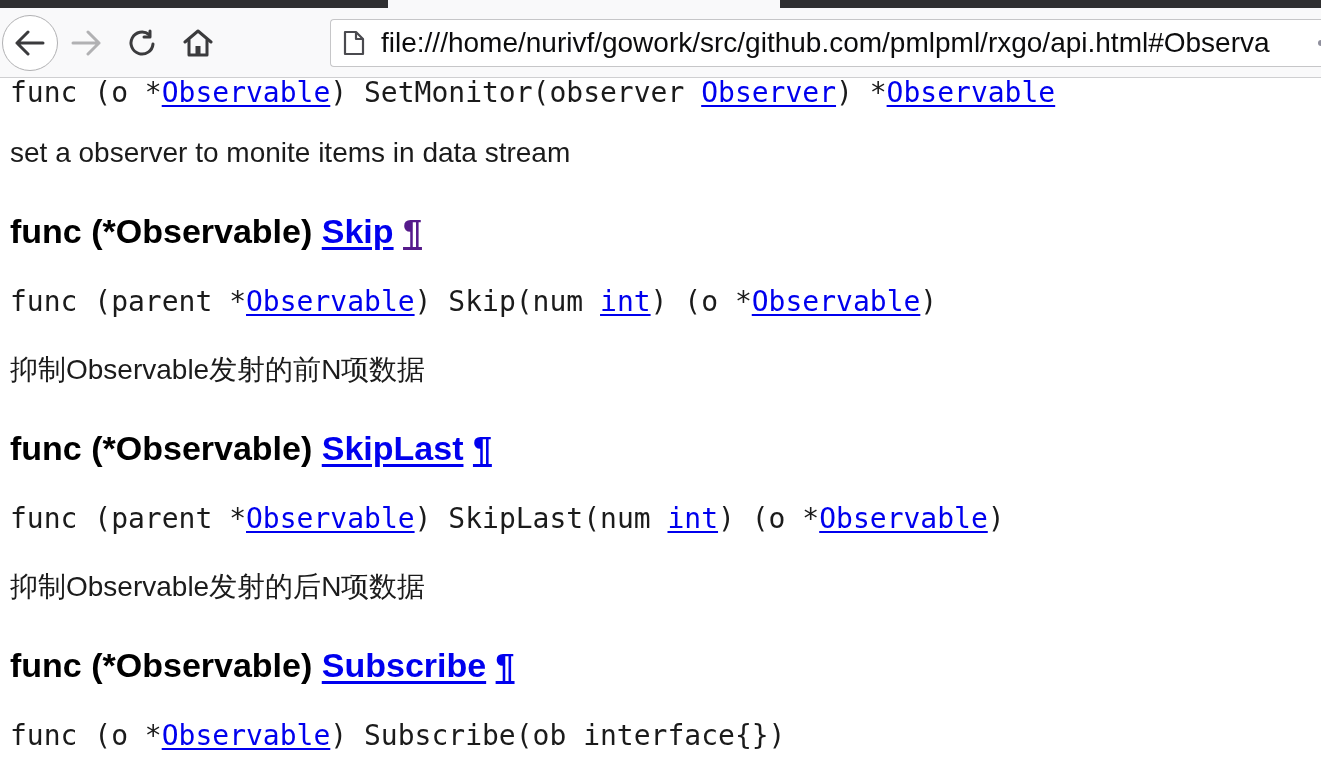  Describe the element at coordinates (392, 448) in the screenshot. I see `method-link: SkipLast` at that location.